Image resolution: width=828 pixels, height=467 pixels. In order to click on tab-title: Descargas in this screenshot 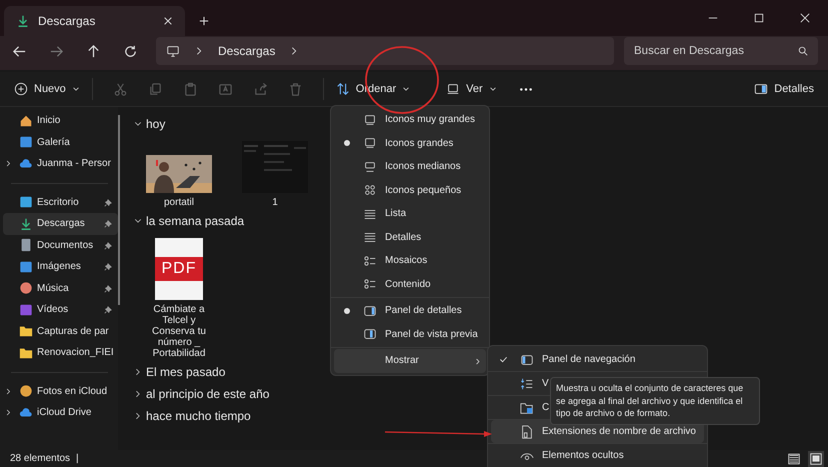, I will do `click(67, 21)`.